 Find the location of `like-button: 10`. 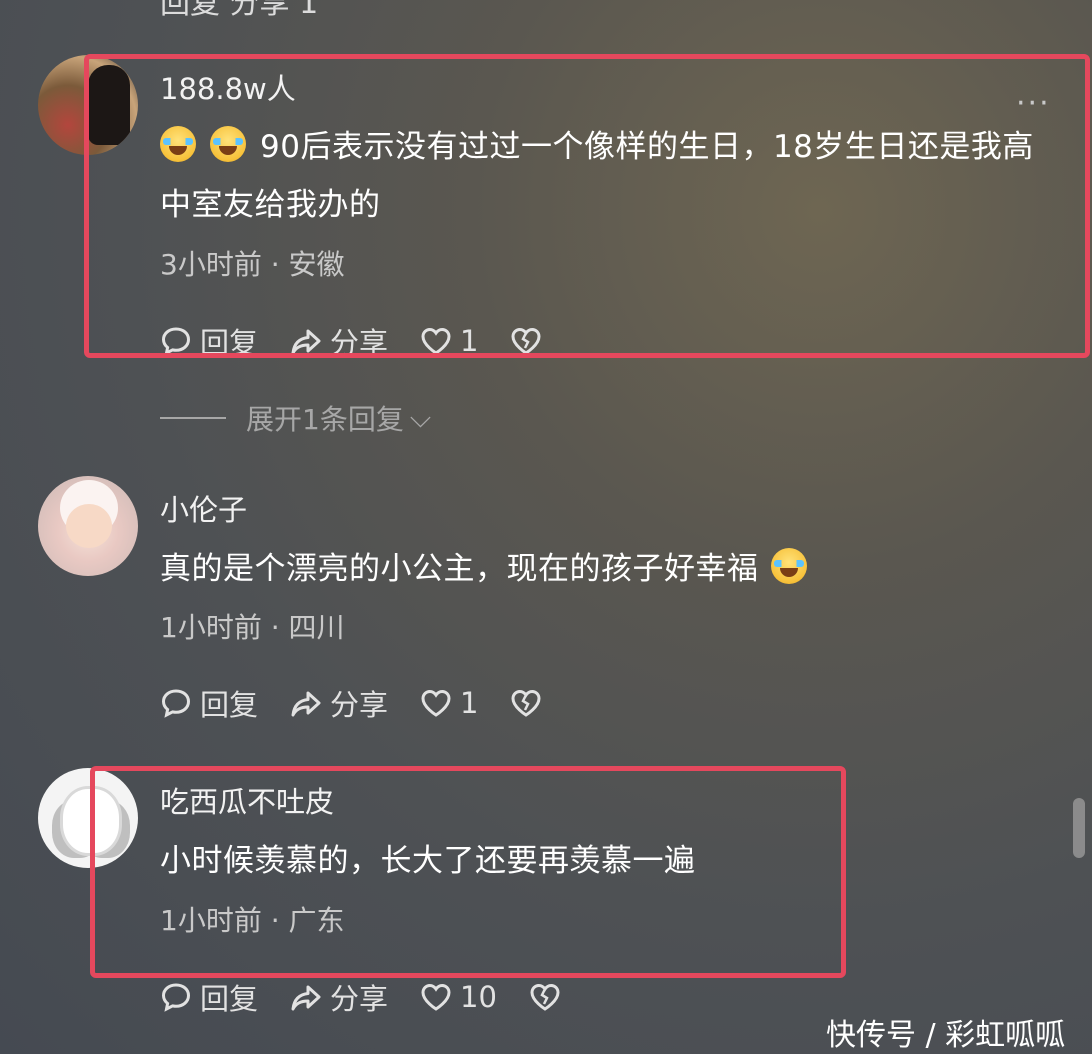

like-button: 10 is located at coordinates (458, 997).